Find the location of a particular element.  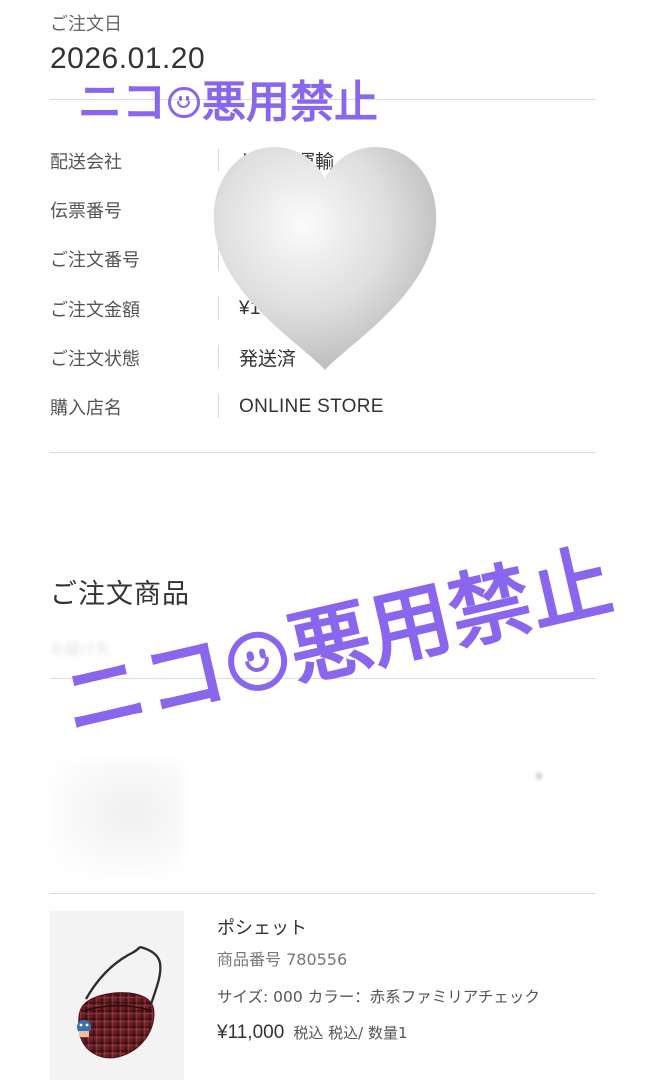

section-title-ordered-items: ご注文商品 is located at coordinates (120, 594).